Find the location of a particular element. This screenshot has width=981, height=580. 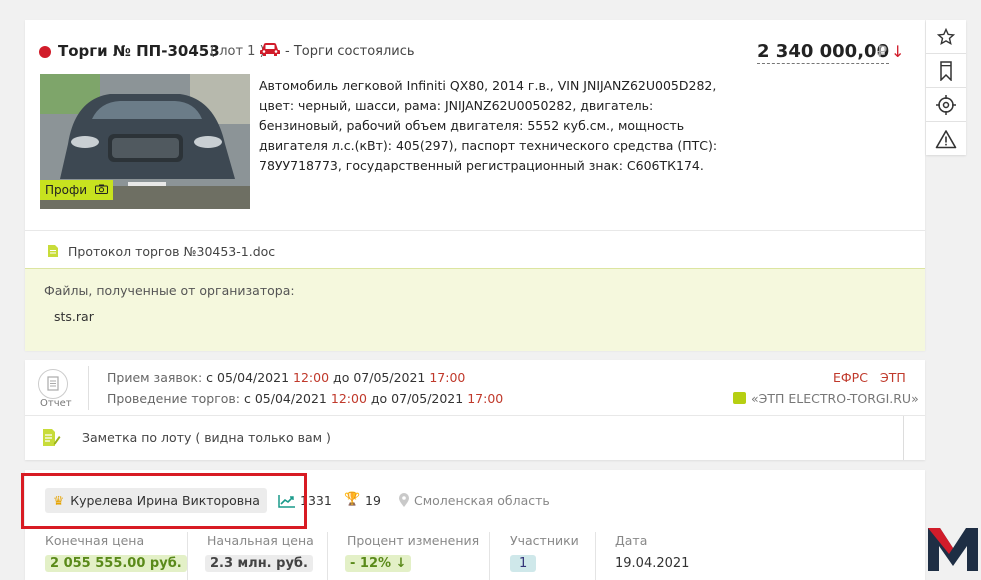

etp-platform-link: «ЭТП ELECTRO-TORGI.RU» is located at coordinates (835, 398).